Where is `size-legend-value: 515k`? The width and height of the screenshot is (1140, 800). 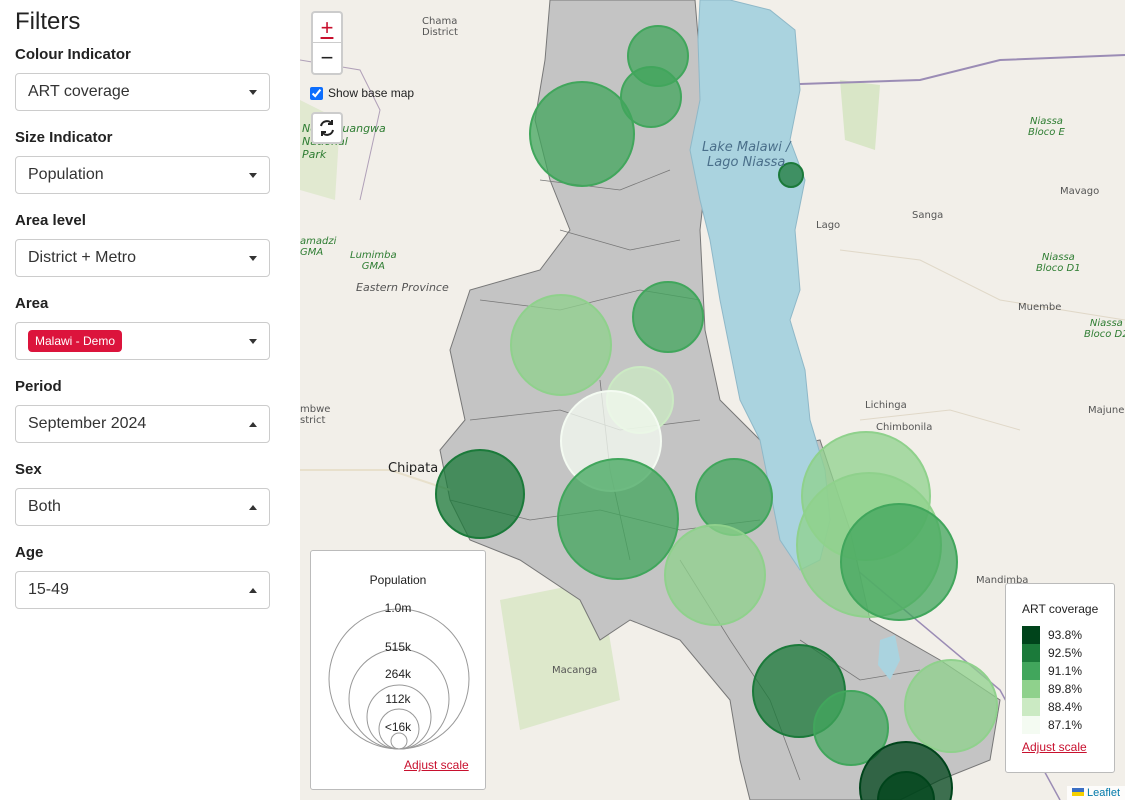 size-legend-value: 515k is located at coordinates (398, 647).